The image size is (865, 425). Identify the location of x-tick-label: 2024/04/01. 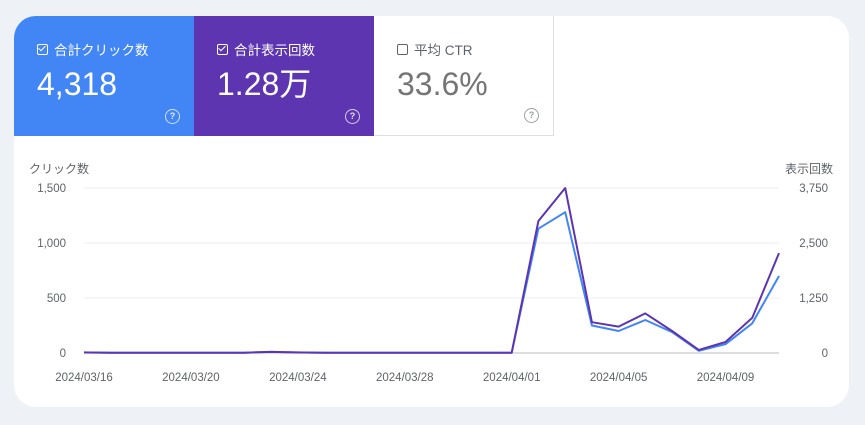
(512, 378).